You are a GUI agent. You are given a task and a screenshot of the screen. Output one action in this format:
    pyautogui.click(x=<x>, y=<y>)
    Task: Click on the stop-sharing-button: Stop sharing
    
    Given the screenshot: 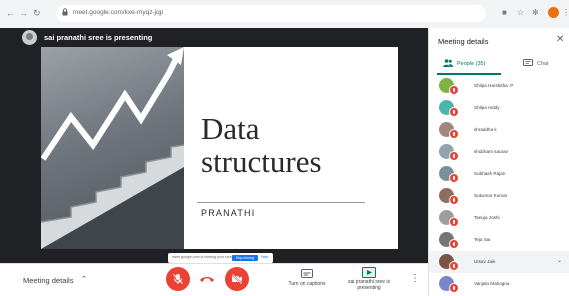 What is the action you would take?
    pyautogui.click(x=245, y=258)
    